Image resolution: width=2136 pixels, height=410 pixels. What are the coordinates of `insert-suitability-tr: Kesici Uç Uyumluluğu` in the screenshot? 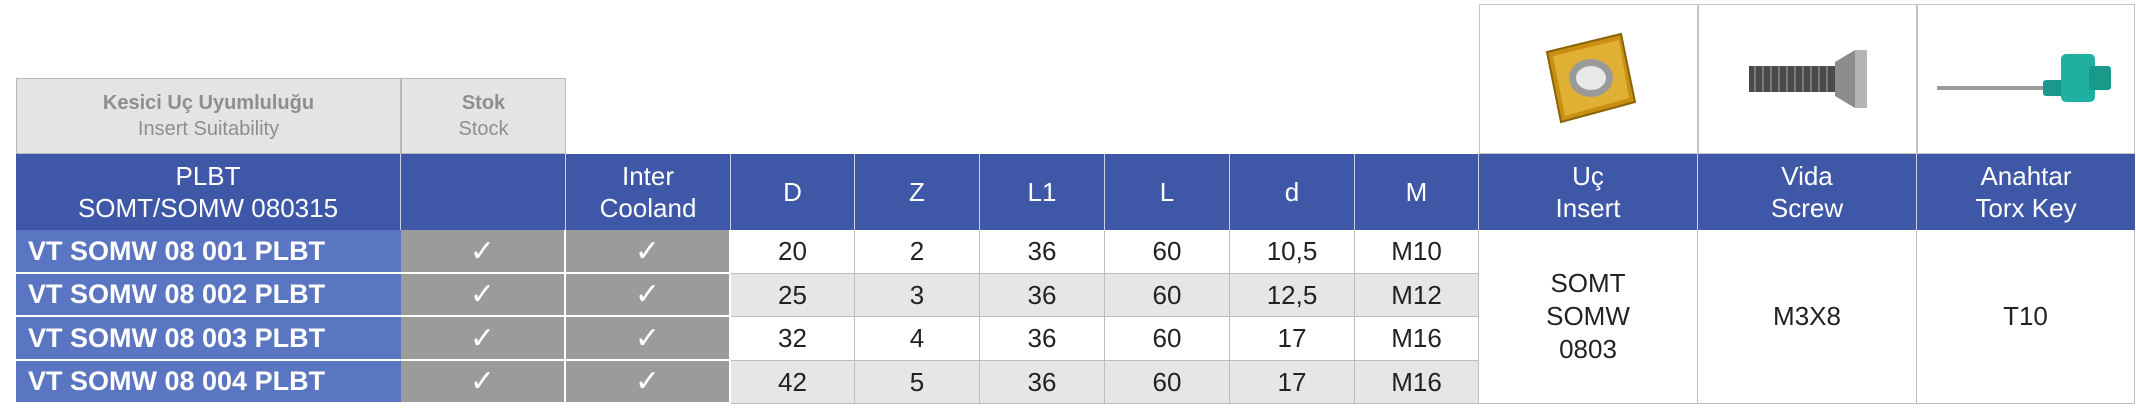 It's located at (208, 103).